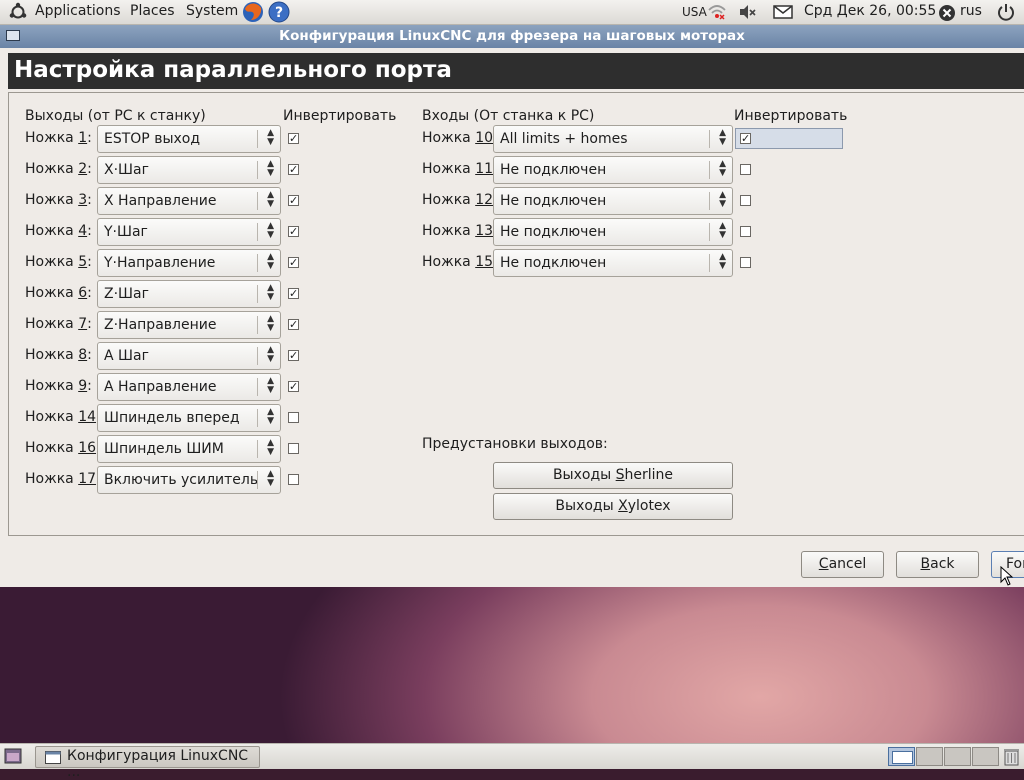 This screenshot has width=1024, height=780. What do you see at coordinates (126, 170) in the screenshot?
I see `pin-select-value: X·Шаг` at bounding box center [126, 170].